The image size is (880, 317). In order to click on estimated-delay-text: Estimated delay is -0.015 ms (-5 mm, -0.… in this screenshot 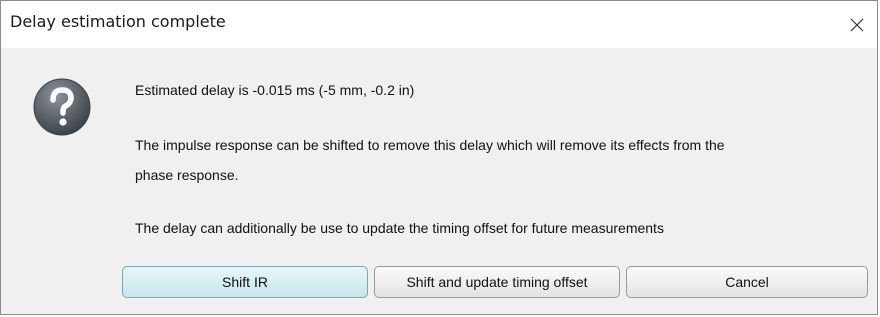, I will do `click(275, 90)`.